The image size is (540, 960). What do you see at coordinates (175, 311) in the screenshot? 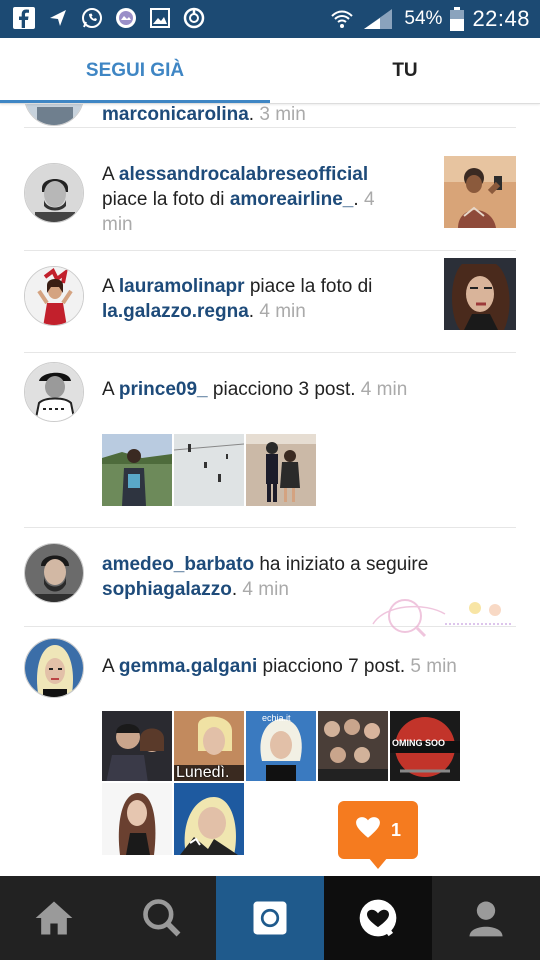
I see `username-link: la.galazzo.regna` at bounding box center [175, 311].